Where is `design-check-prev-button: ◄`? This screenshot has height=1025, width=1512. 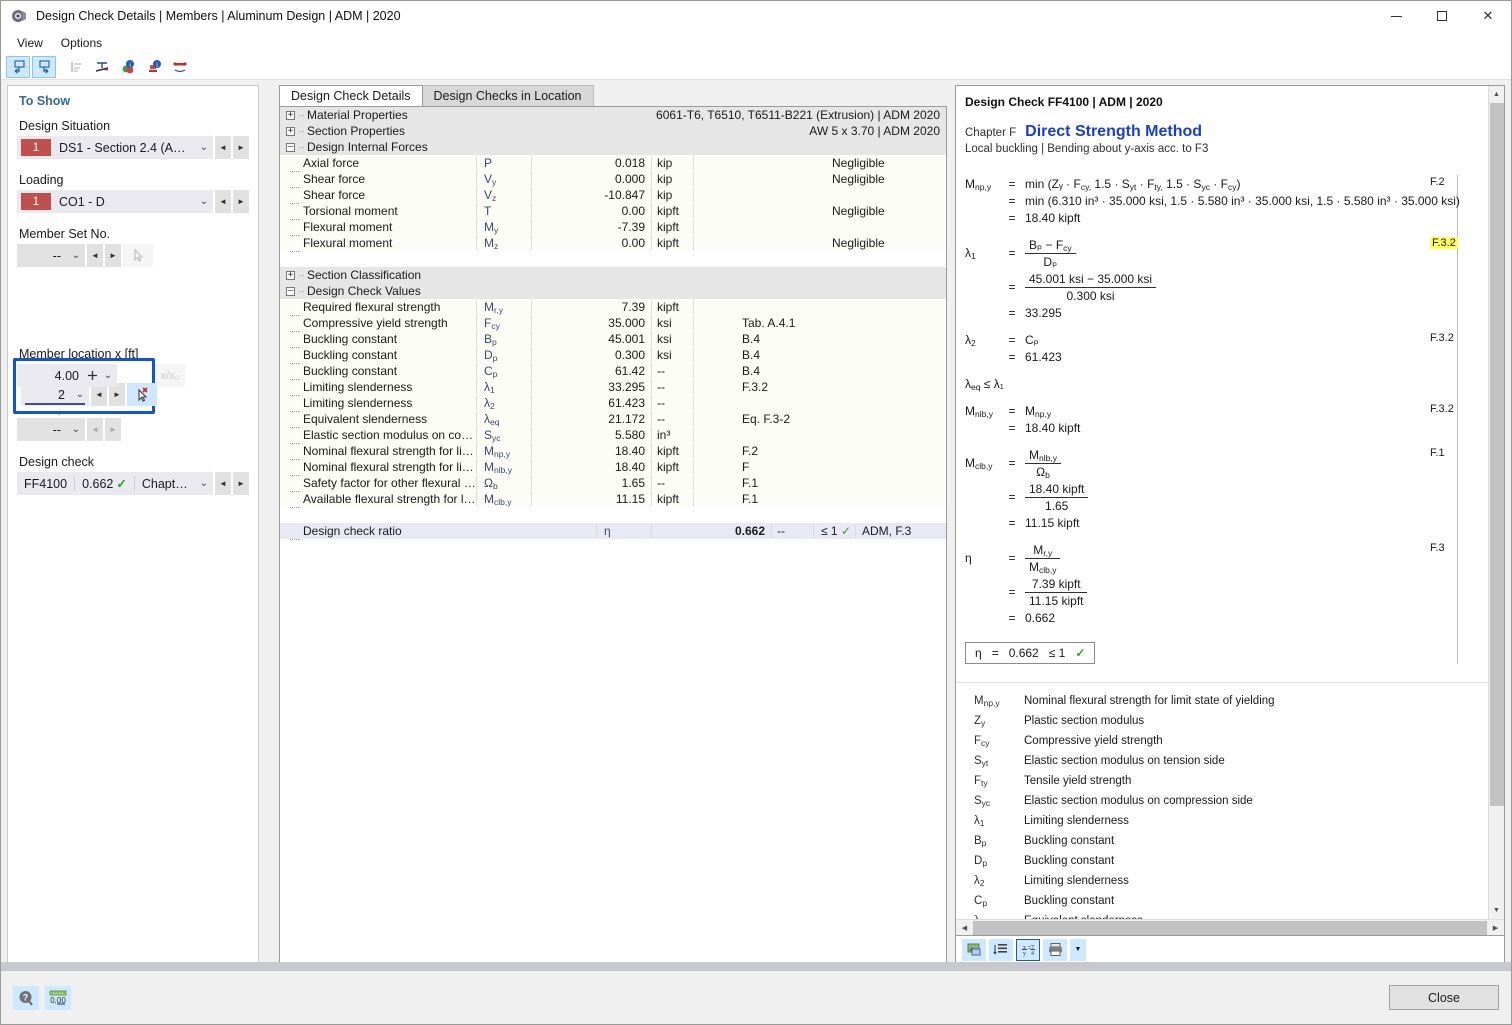 design-check-prev-button: ◄ is located at coordinates (223, 483).